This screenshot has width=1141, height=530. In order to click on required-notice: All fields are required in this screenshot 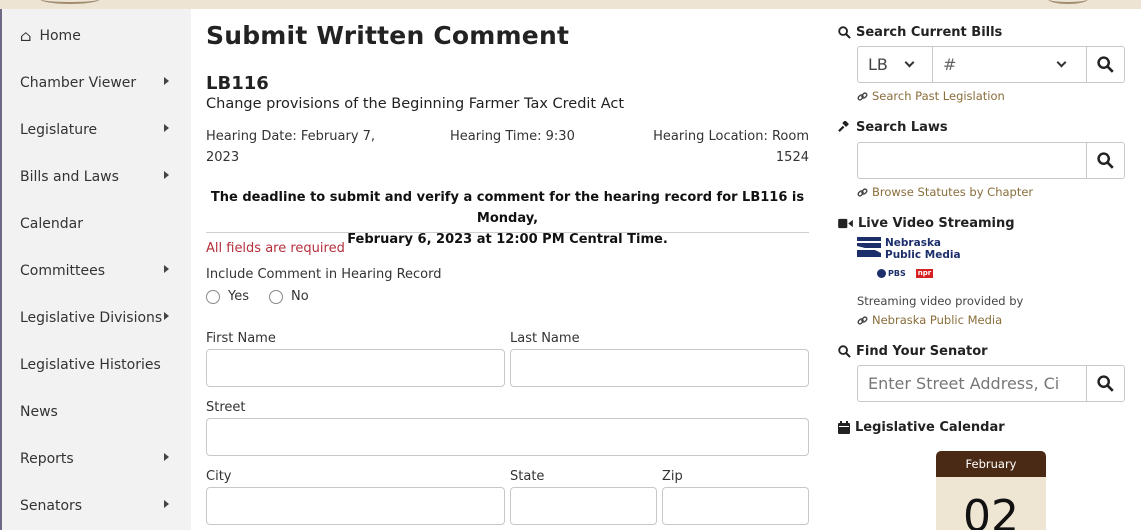, I will do `click(275, 248)`.